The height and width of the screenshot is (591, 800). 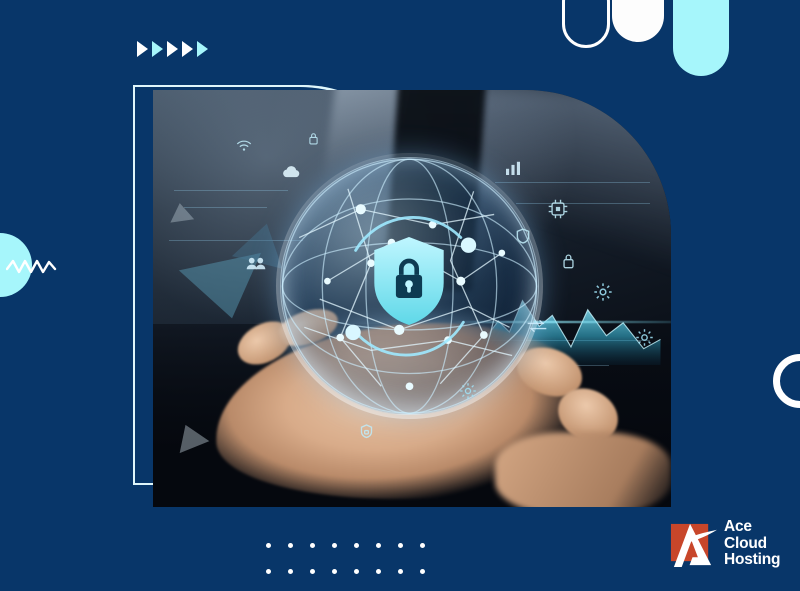 I want to click on network-globe, so click(x=409, y=286).